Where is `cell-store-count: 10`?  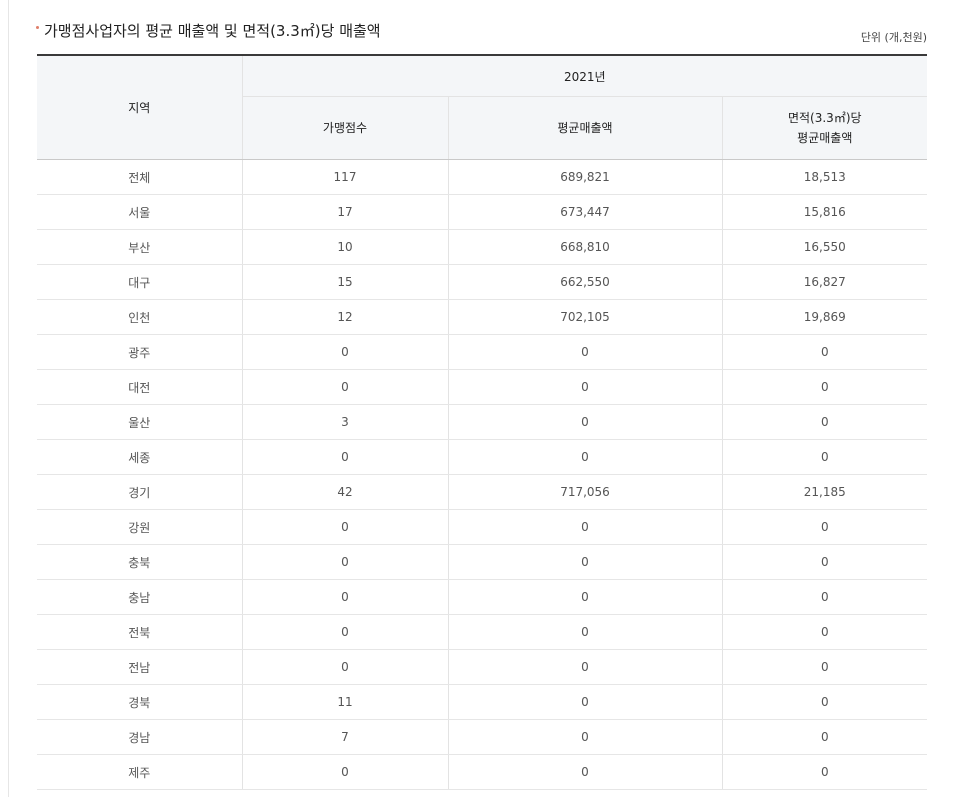
cell-store-count: 10 is located at coordinates (344, 247).